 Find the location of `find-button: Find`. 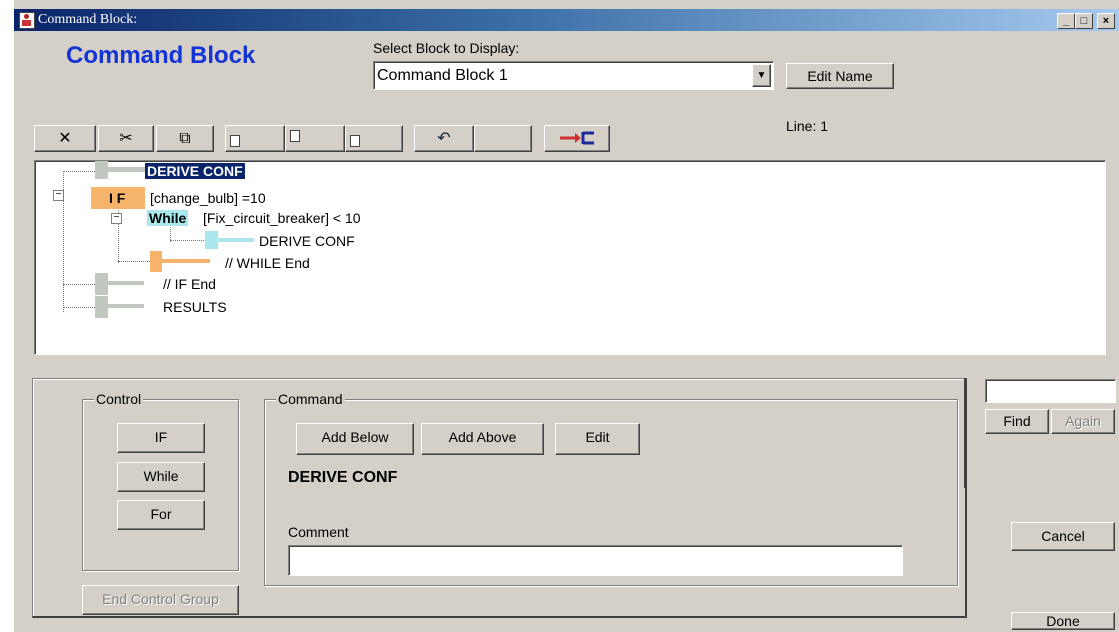

find-button: Find is located at coordinates (1017, 421).